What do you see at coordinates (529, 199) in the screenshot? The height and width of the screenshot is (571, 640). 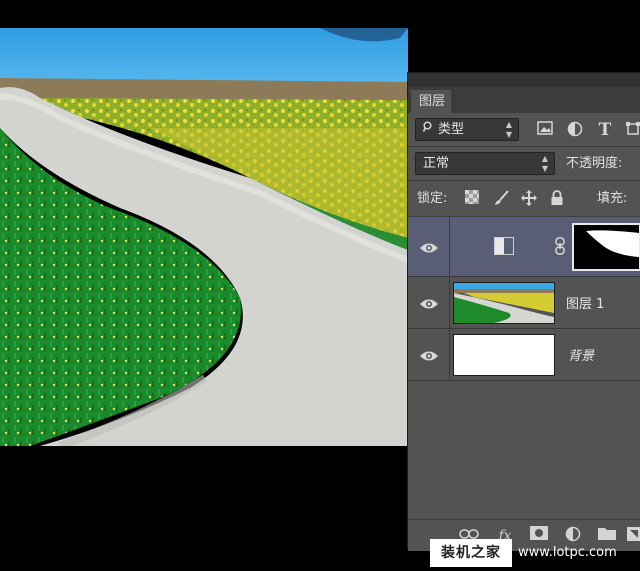 I see `lock-position-icon` at bounding box center [529, 199].